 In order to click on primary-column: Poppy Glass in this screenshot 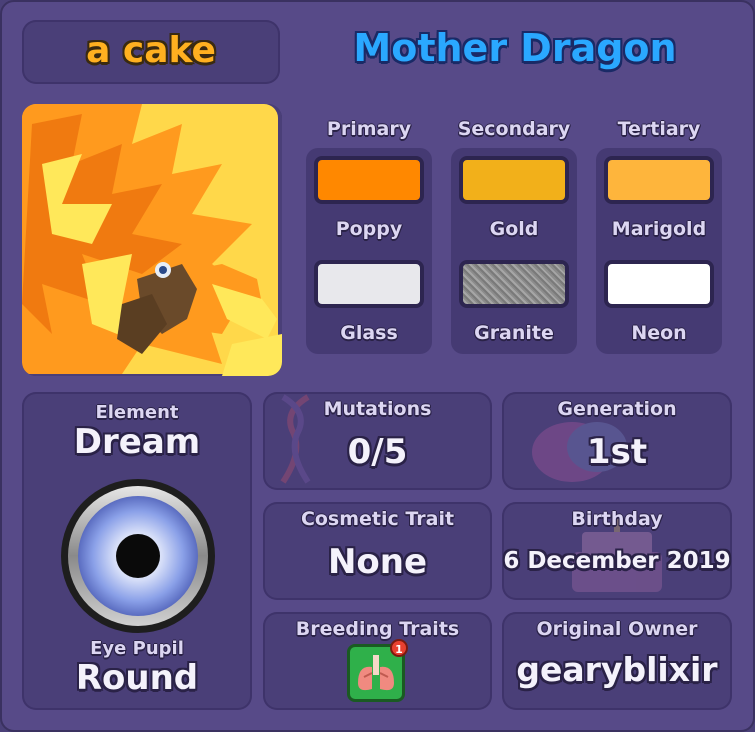, I will do `click(369, 251)`.